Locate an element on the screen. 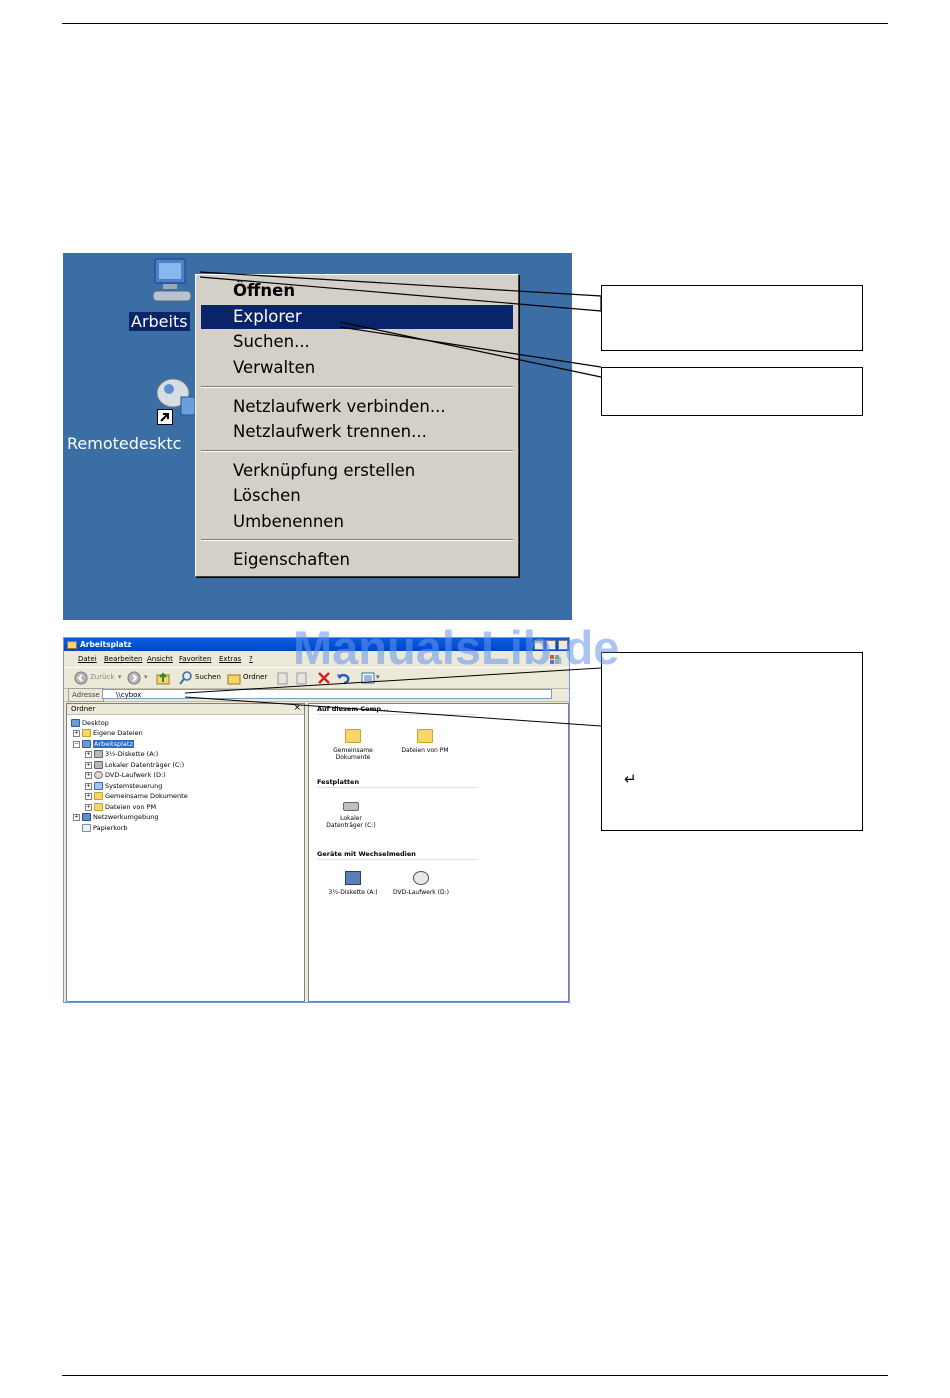 This screenshot has width=950, height=1398. folder-up-icon is located at coordinates (163, 678).